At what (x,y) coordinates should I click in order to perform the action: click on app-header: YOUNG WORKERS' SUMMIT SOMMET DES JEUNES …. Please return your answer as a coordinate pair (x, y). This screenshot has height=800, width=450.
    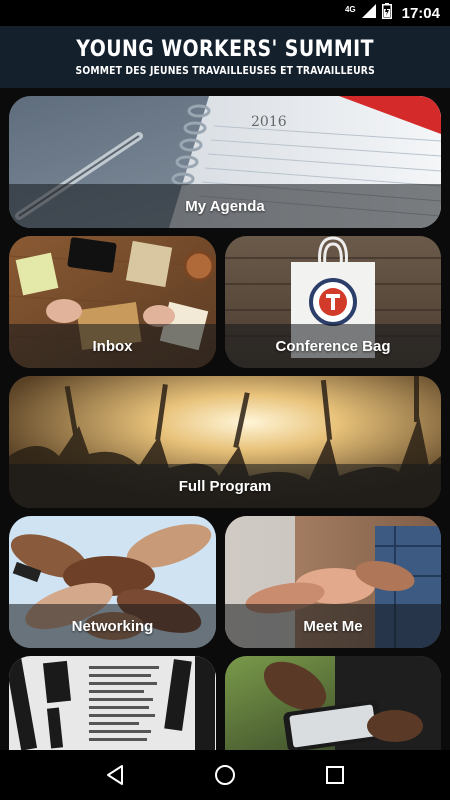
    Looking at the image, I should click on (225, 57).